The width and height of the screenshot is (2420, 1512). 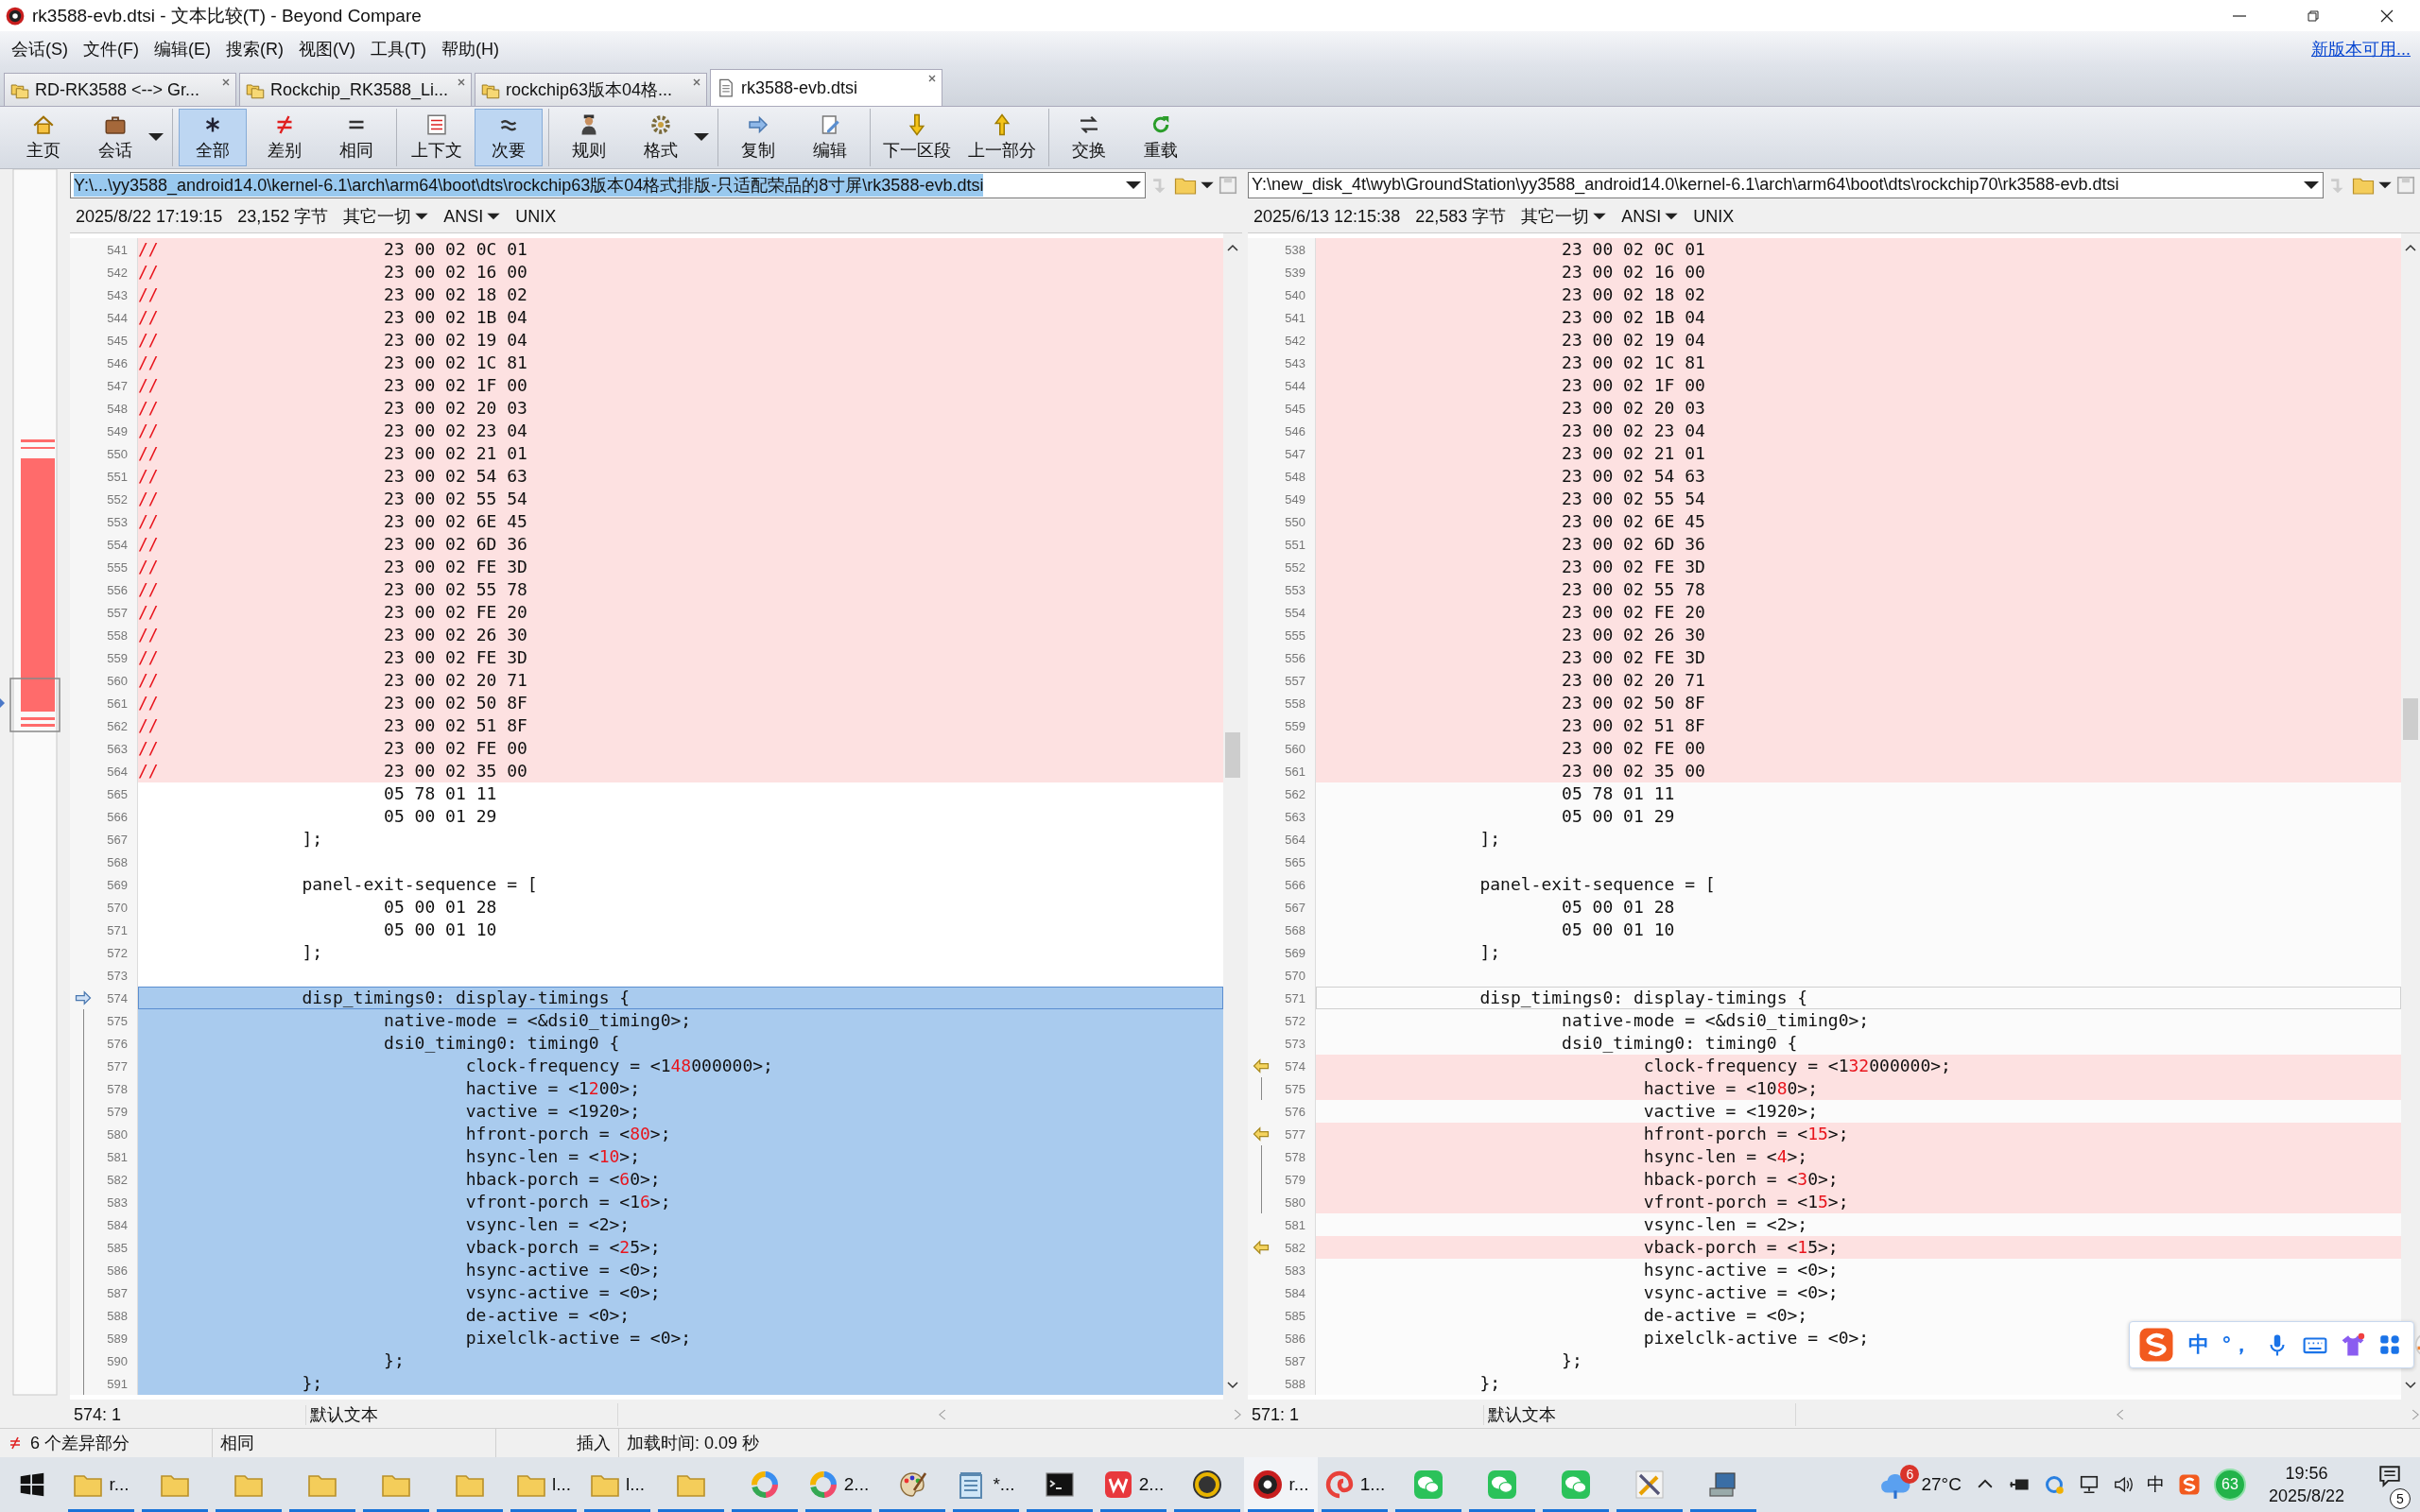 I want to click on toolbar-button: 规则, so click(x=589, y=137).